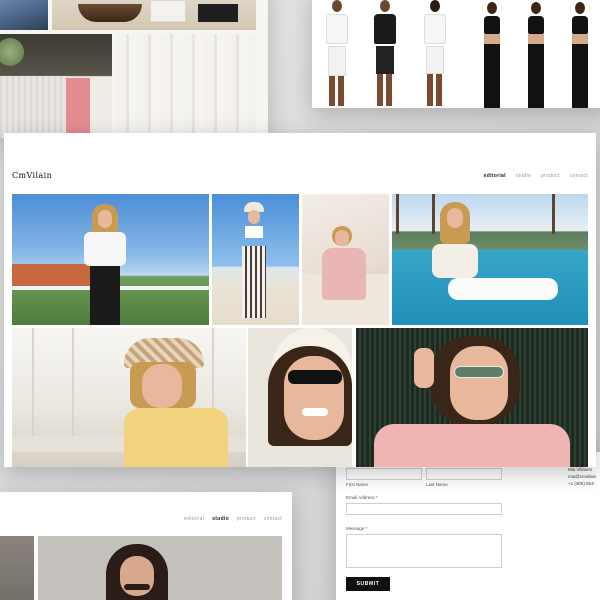 Image resolution: width=600 pixels, height=600 pixels. I want to click on email-field, so click(424, 509).